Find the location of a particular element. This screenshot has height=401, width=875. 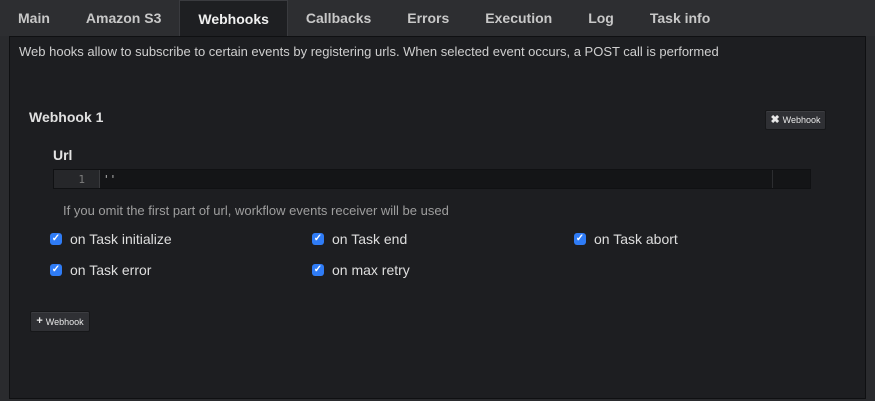

url-code-line: '' is located at coordinates (435, 179).